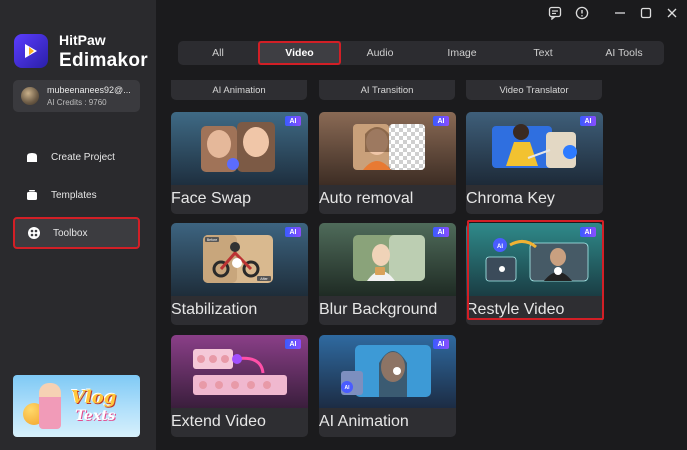 Image resolution: width=687 pixels, height=450 pixels. I want to click on tool-card-stabilization: Before After AI Stabilization, so click(239, 274).